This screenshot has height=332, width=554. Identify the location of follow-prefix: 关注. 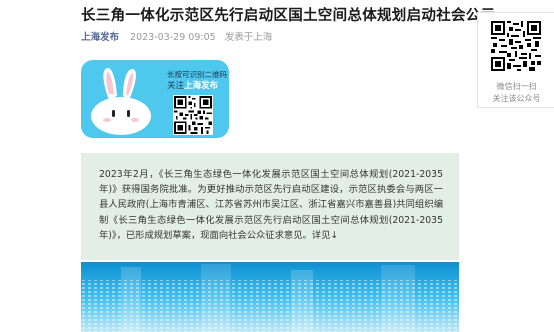
(176, 86).